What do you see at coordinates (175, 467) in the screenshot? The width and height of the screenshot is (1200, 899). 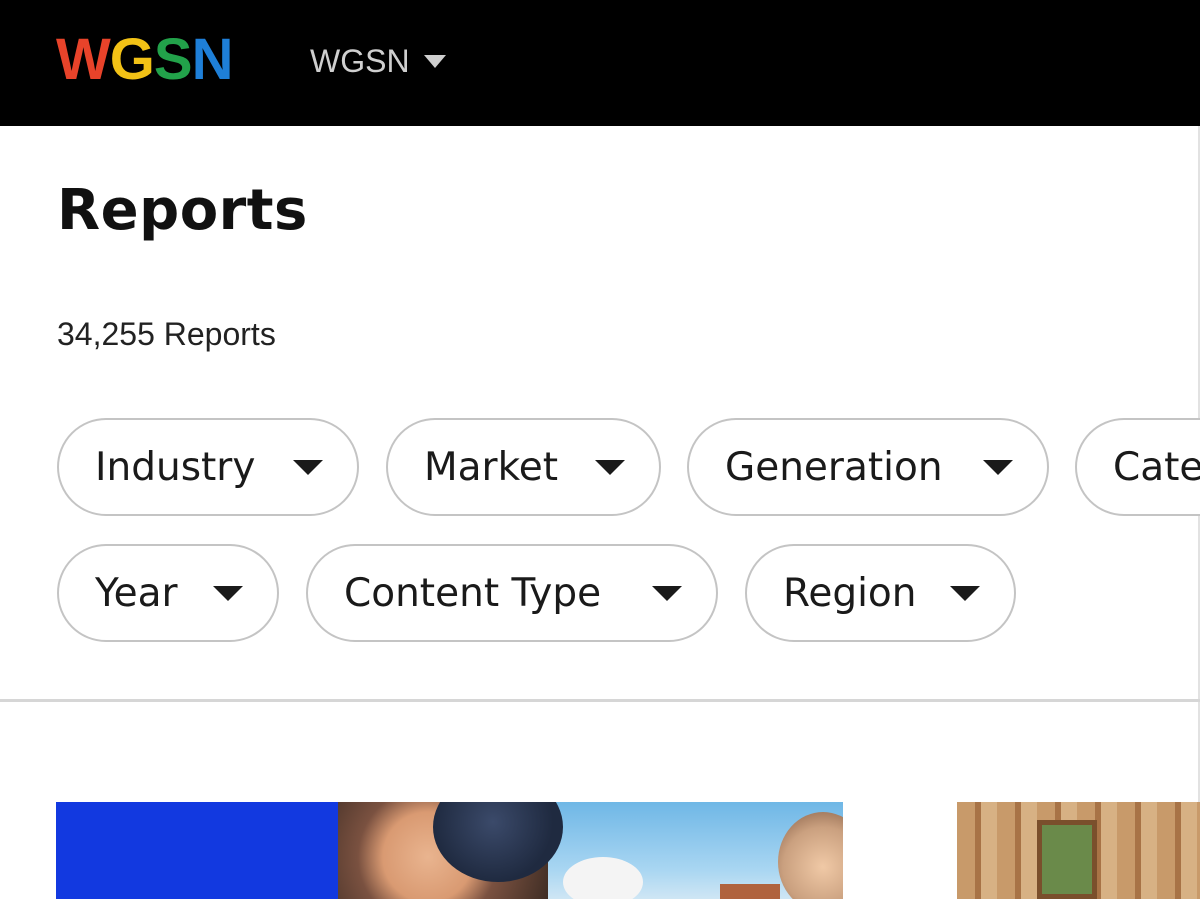 I see `filter-label: Industry` at bounding box center [175, 467].